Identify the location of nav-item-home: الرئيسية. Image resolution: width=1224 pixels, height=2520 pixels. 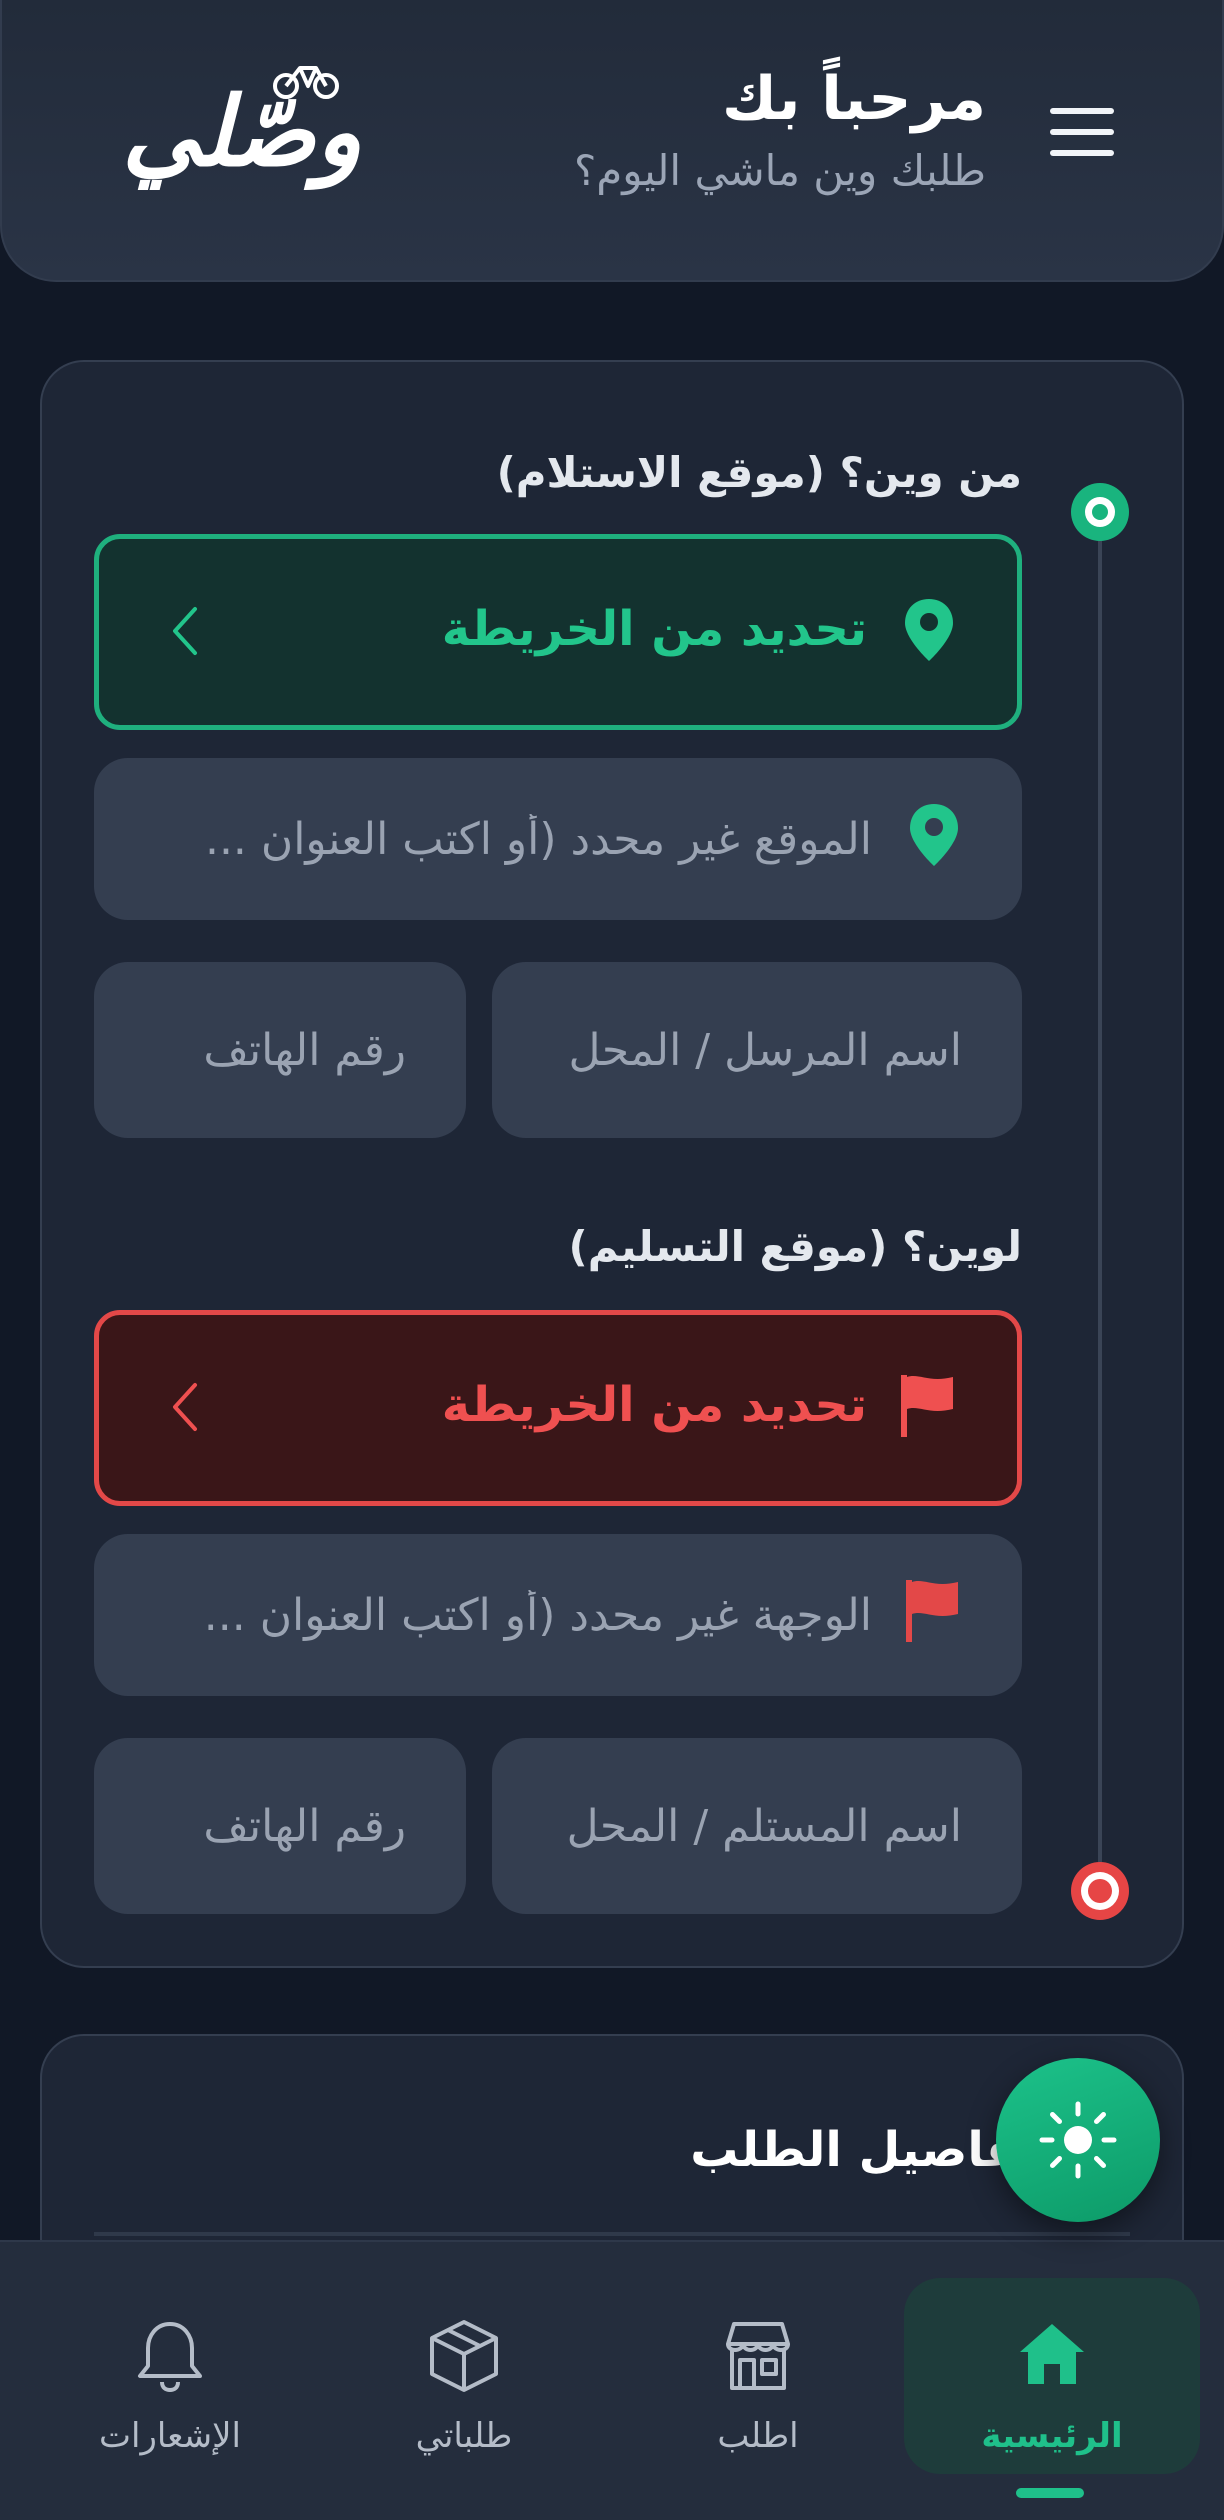
(1052, 2388).